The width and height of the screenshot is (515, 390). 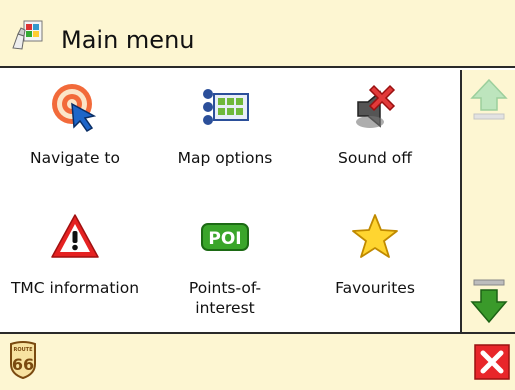 I want to click on menu-item-label: TMC information, so click(x=75, y=288).